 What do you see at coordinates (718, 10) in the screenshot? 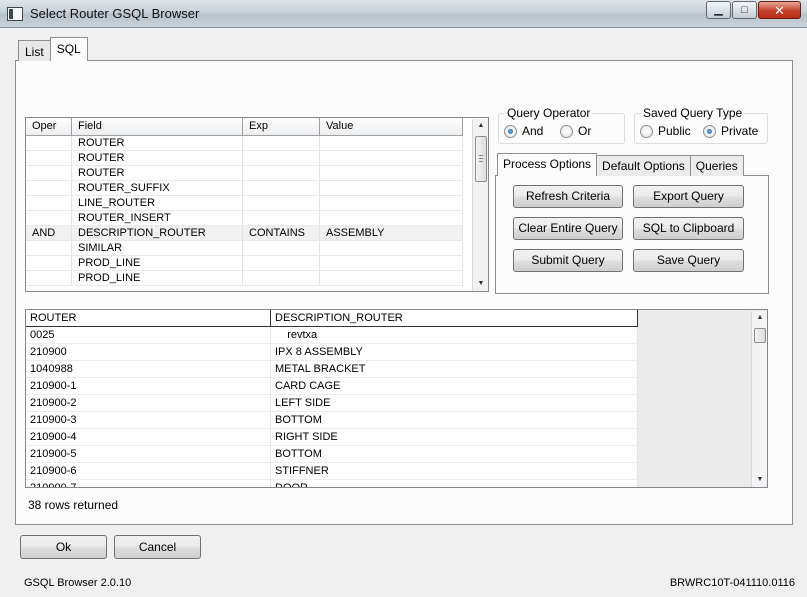
I see `minimize-button: ▁` at bounding box center [718, 10].